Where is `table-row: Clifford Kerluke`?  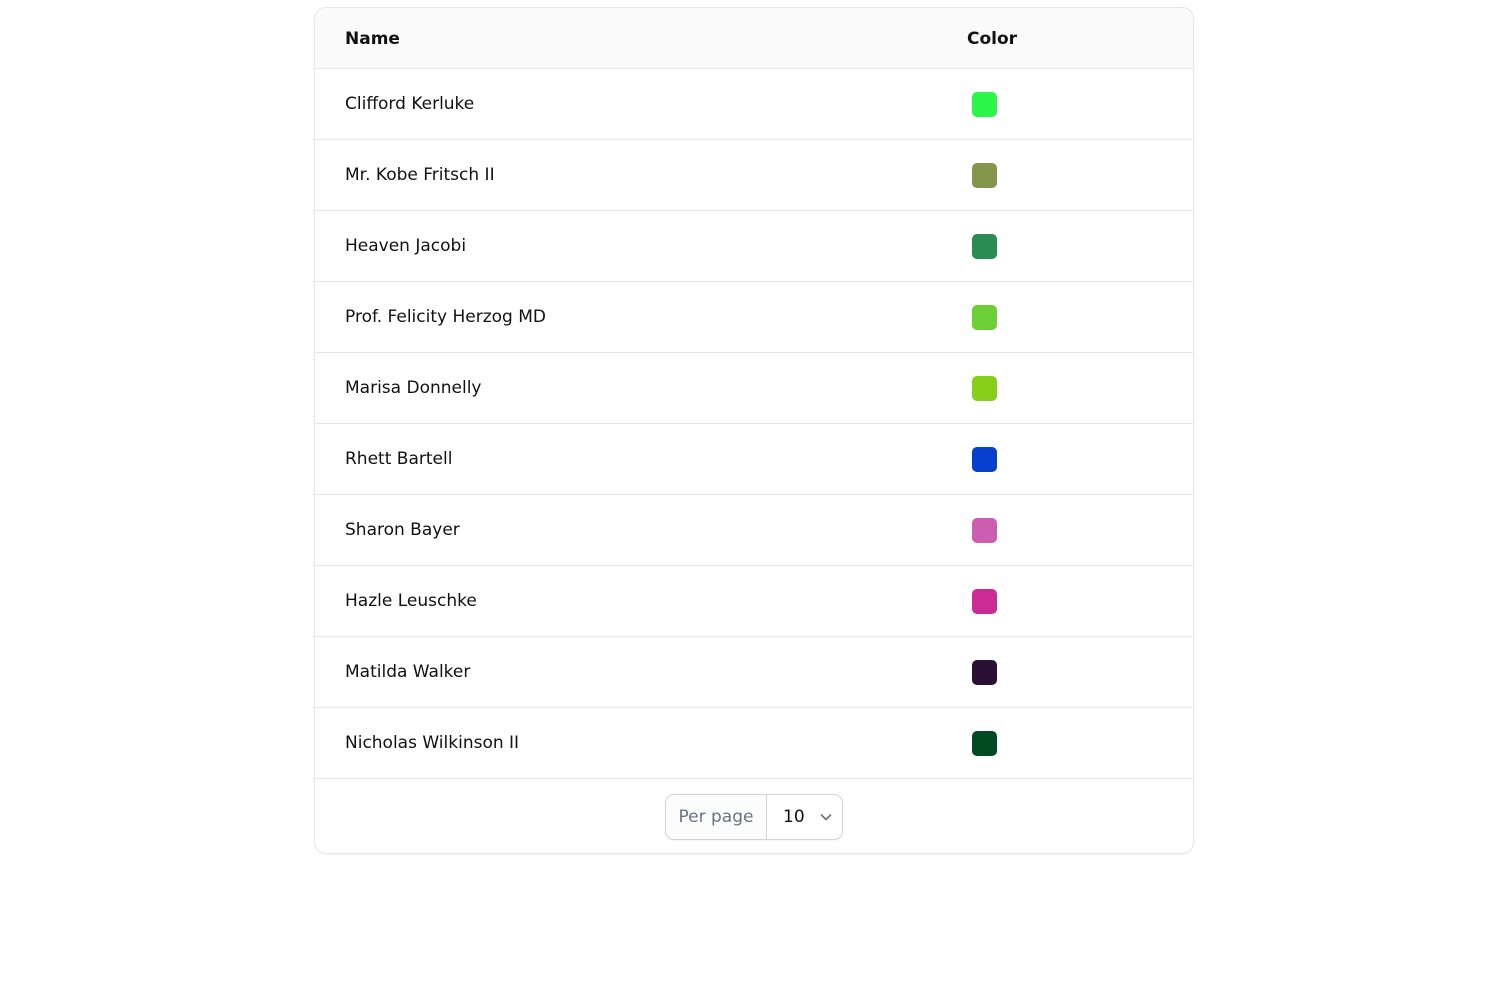
table-row: Clifford Kerluke is located at coordinates (754, 104).